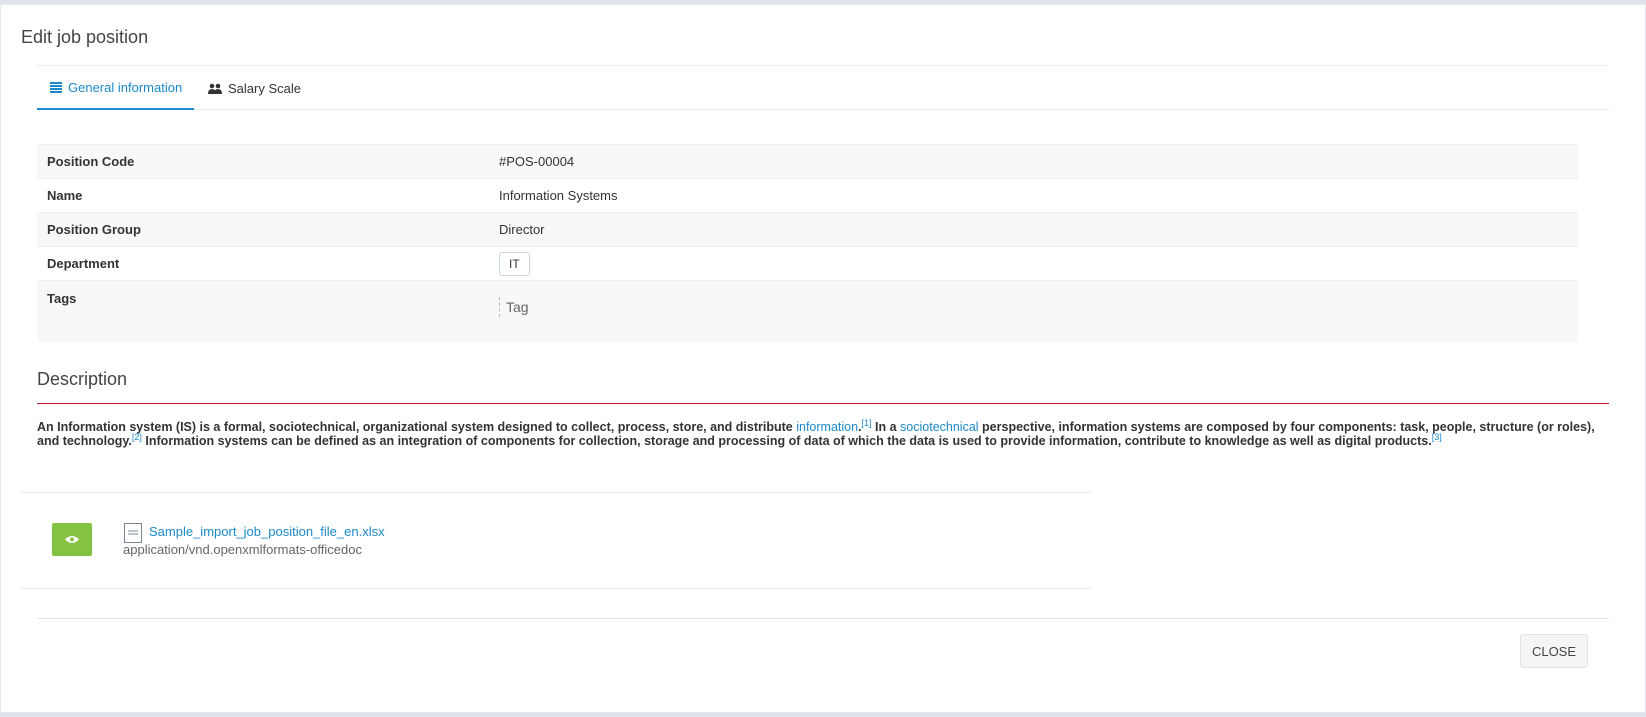  What do you see at coordinates (65, 195) in the screenshot?
I see `name-label: Name` at bounding box center [65, 195].